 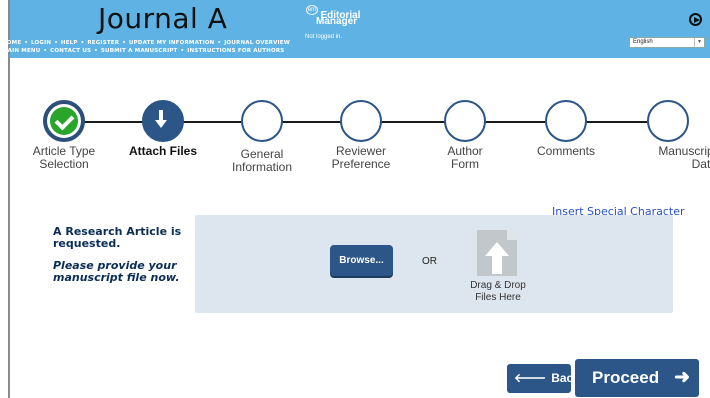 I want to click on step-article-type-selection: Article Type Selection, so click(x=64, y=135).